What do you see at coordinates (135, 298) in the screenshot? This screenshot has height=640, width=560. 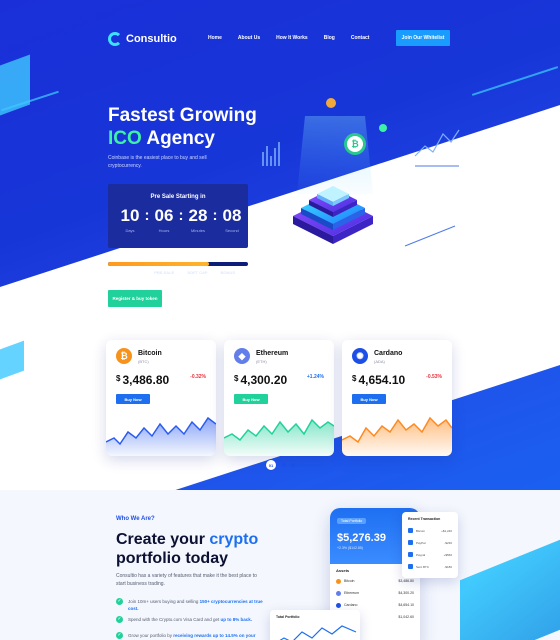 I see `register-buy-token-button: Register & buy token` at bounding box center [135, 298].